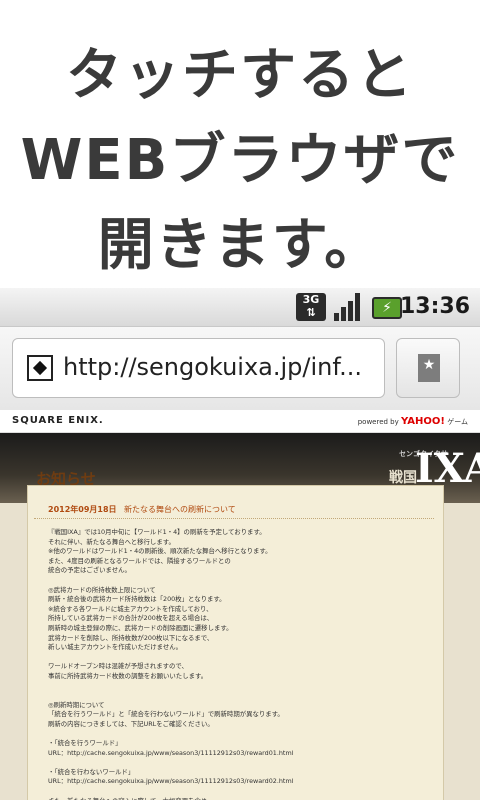 The width and height of the screenshot is (480, 800). Describe the element at coordinates (240, 798) in the screenshot. I see `notice-body-line: また、新たなる舞台への突入に際して、大幅変更を含め、` at that location.